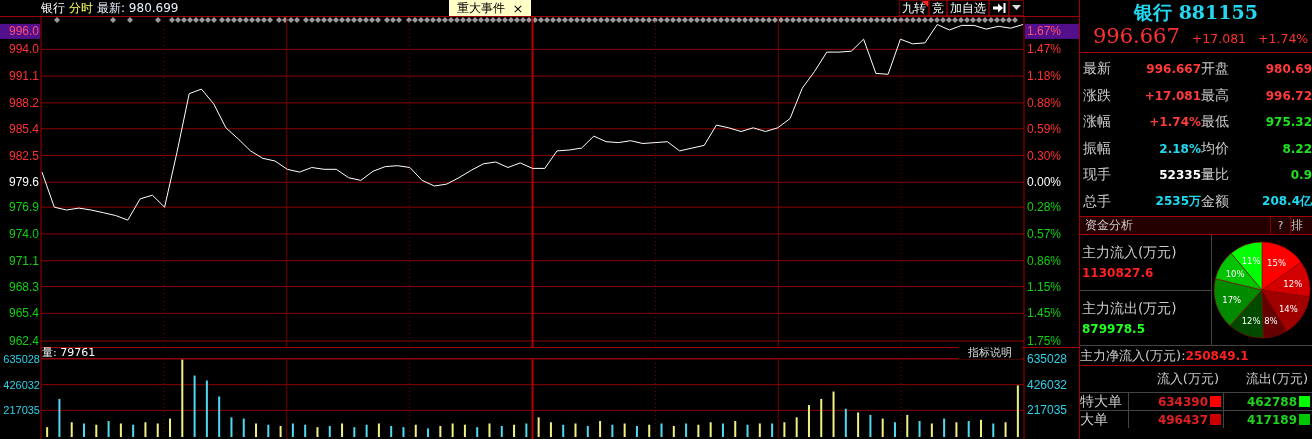  Describe the element at coordinates (1288, 69) in the screenshot. I see `stat-value: 980.69` at that location.